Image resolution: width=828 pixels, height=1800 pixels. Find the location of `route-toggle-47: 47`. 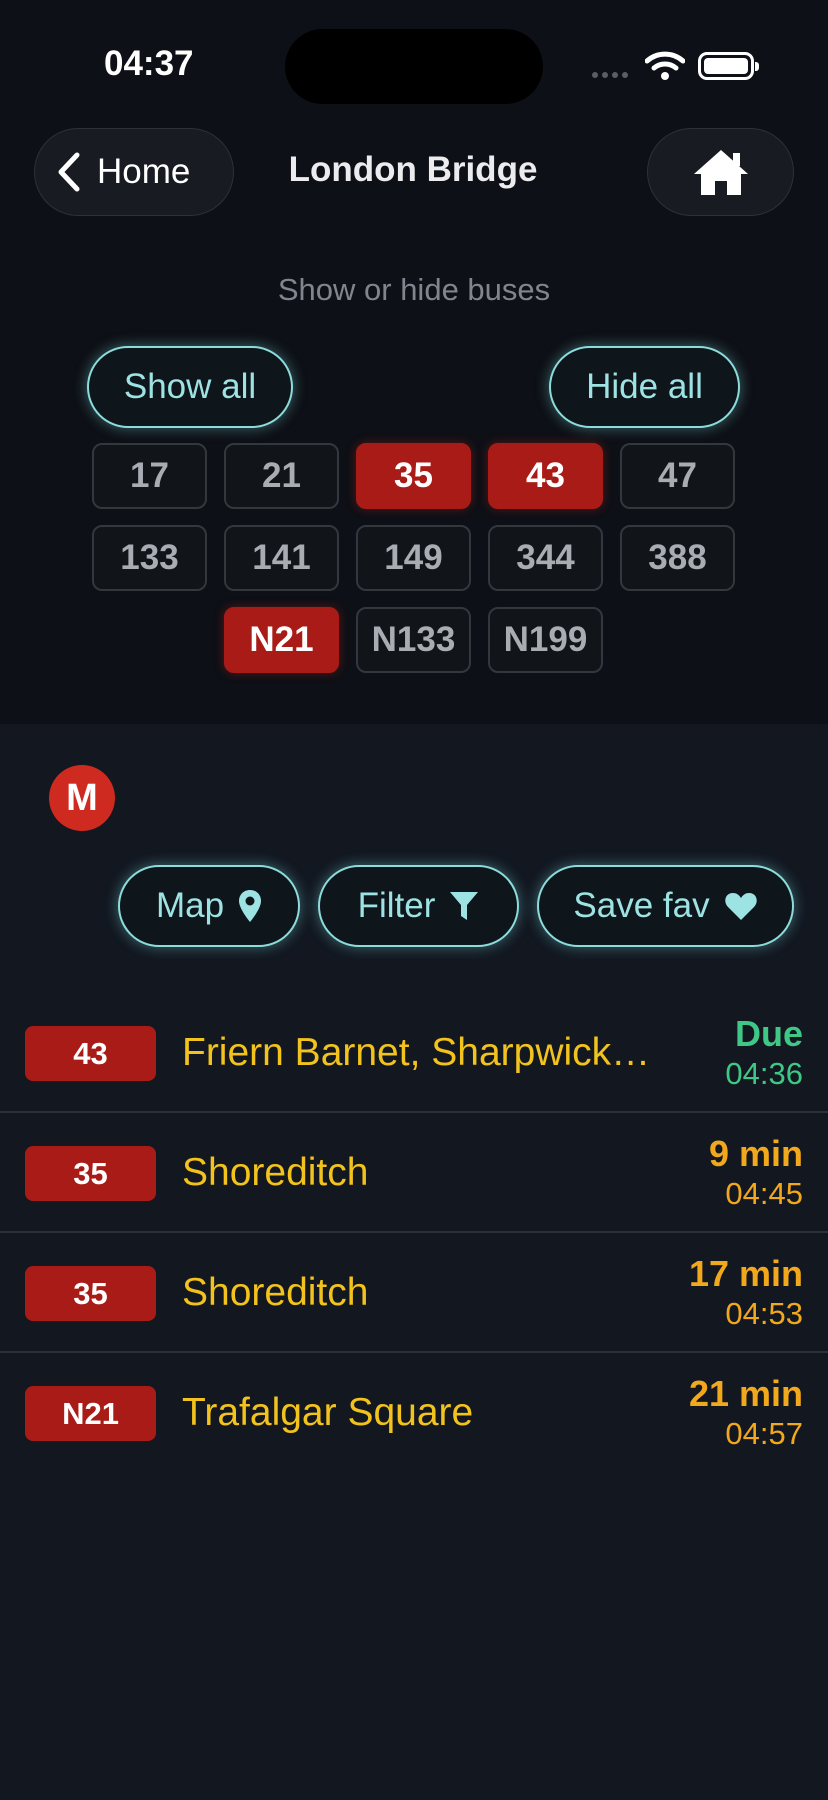

route-toggle-47: 47 is located at coordinates (677, 476).